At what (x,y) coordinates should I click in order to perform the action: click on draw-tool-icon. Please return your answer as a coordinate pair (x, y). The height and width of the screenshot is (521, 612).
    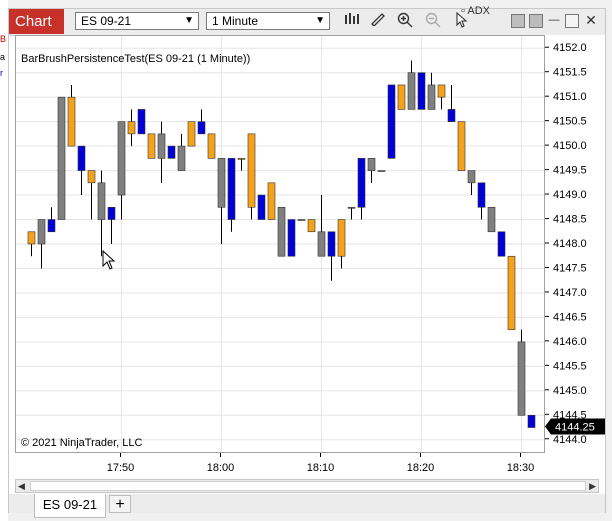
    Looking at the image, I should click on (378, 21).